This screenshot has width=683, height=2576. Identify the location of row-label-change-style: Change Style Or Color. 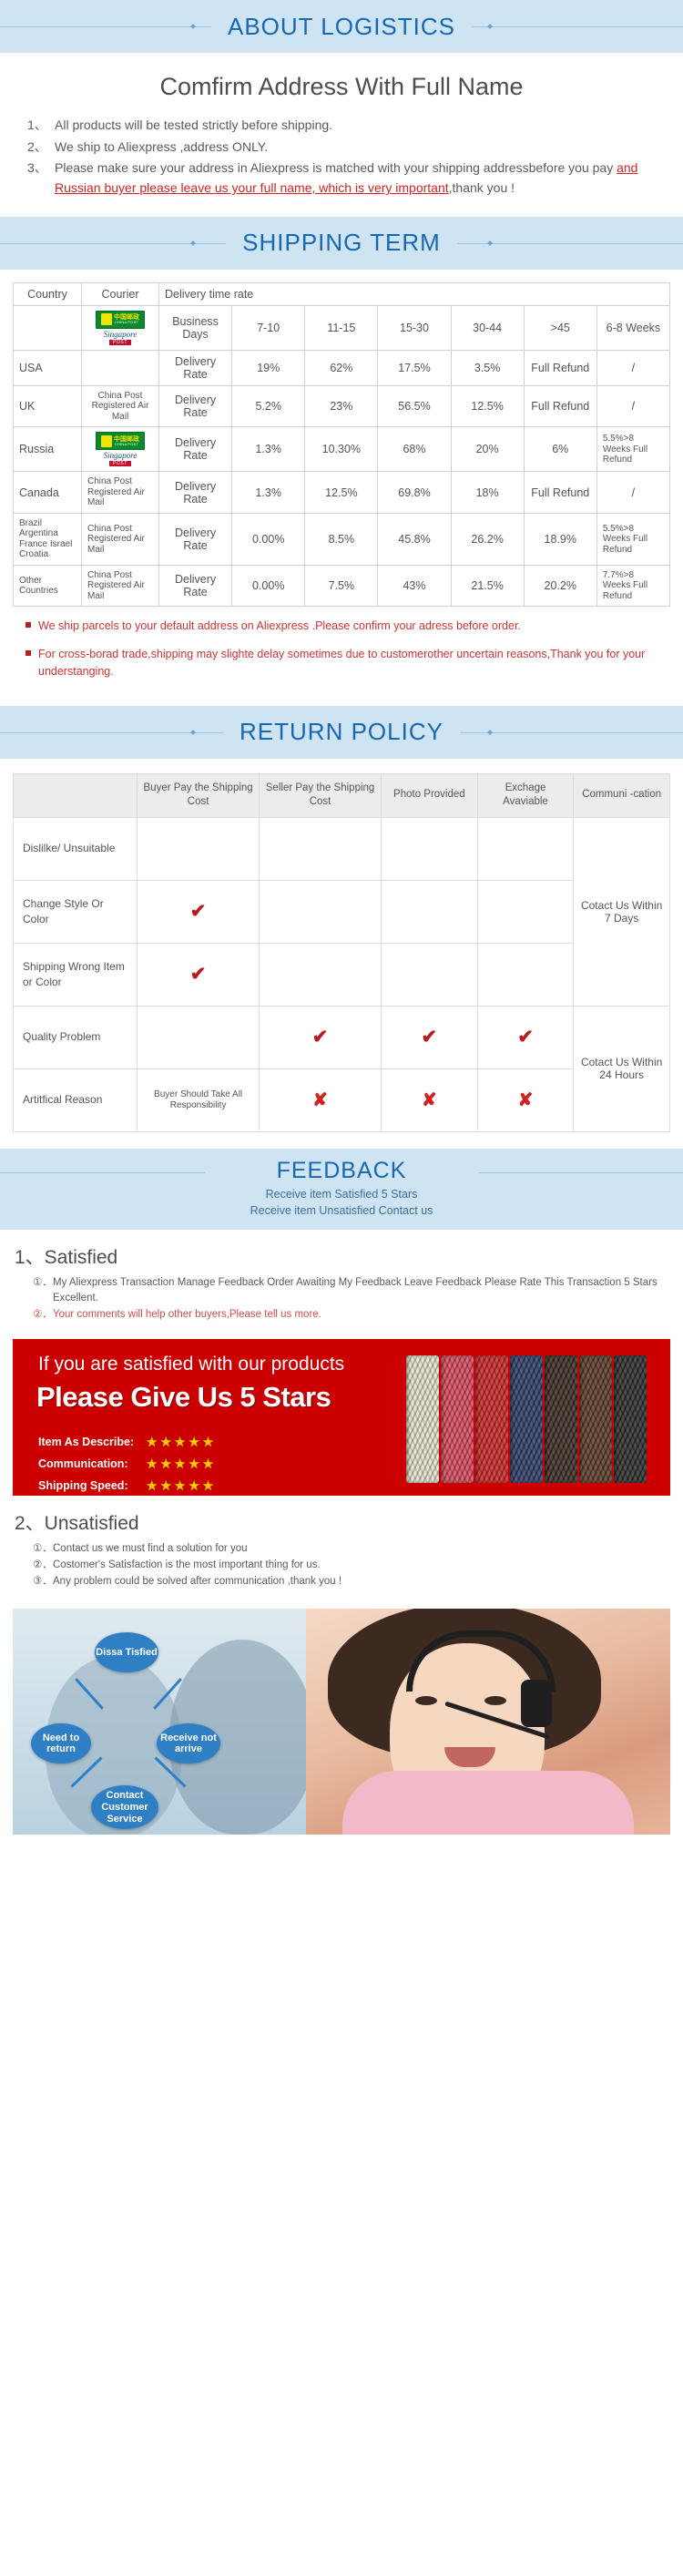
(75, 911).